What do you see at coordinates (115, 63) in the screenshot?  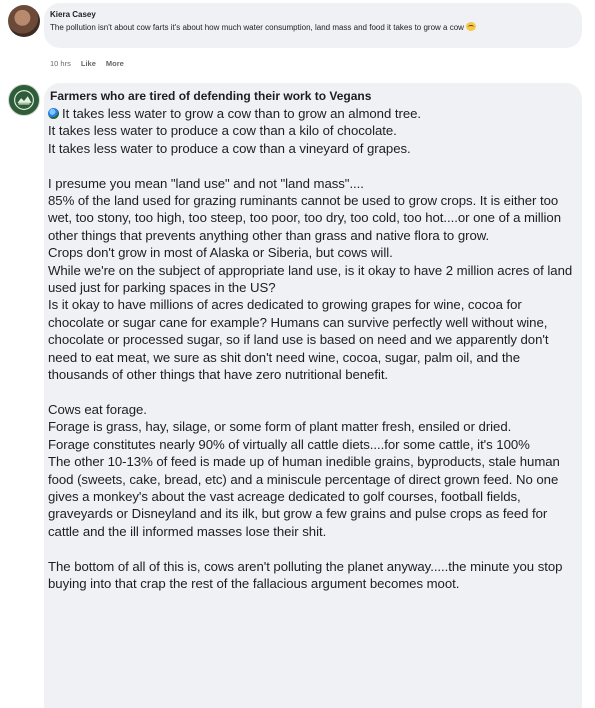 I see `more-button: More` at bounding box center [115, 63].